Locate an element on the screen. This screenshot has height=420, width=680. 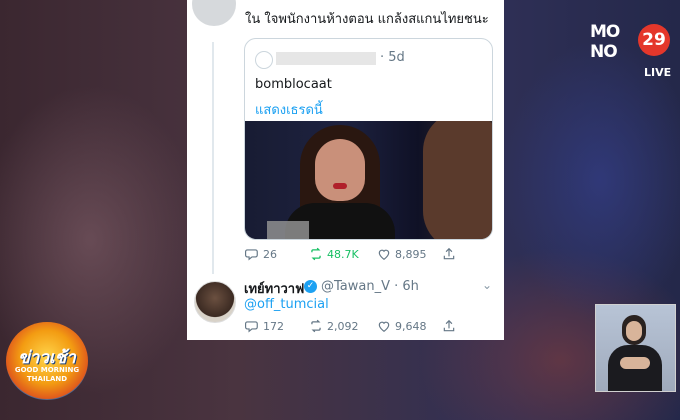
reply-avatar is located at coordinates (214, 13).